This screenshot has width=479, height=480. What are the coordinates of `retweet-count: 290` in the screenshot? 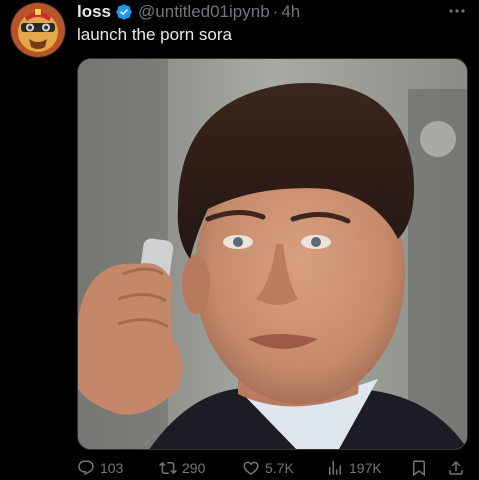 It's located at (194, 468).